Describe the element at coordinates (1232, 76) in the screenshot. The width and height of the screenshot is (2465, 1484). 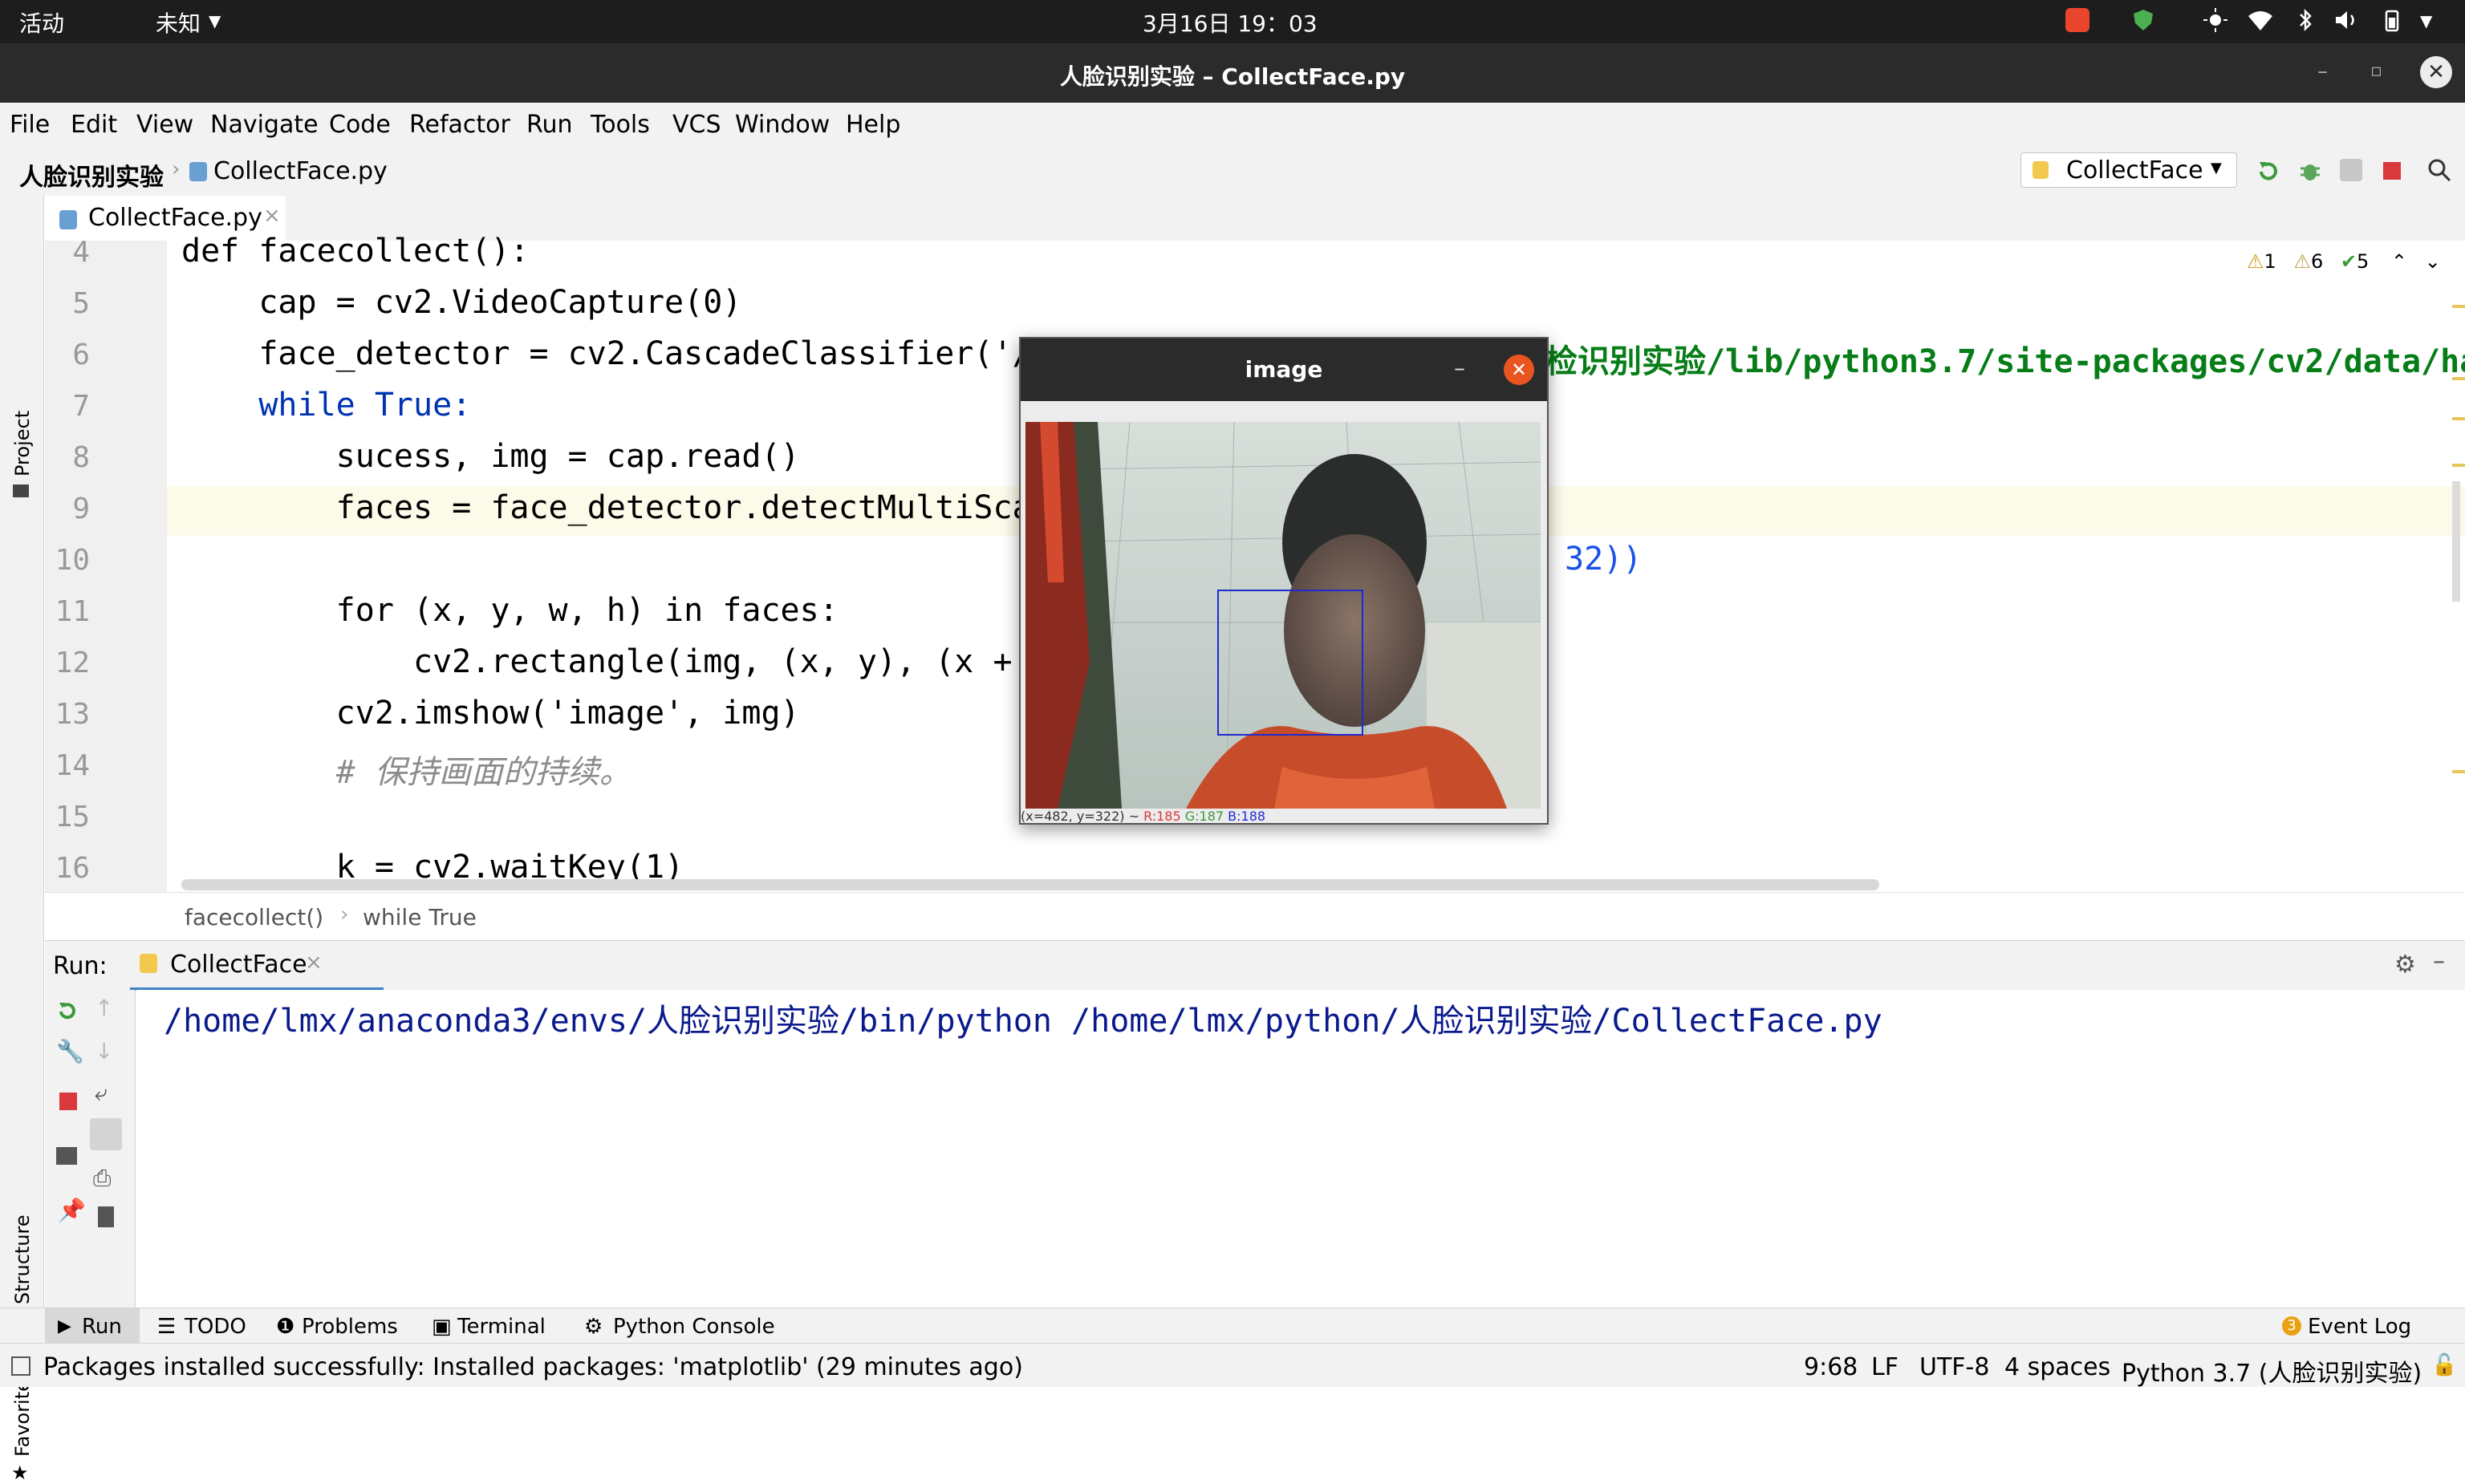
I see `window-title: 人脸识别实验 – CollectFace.py` at that location.